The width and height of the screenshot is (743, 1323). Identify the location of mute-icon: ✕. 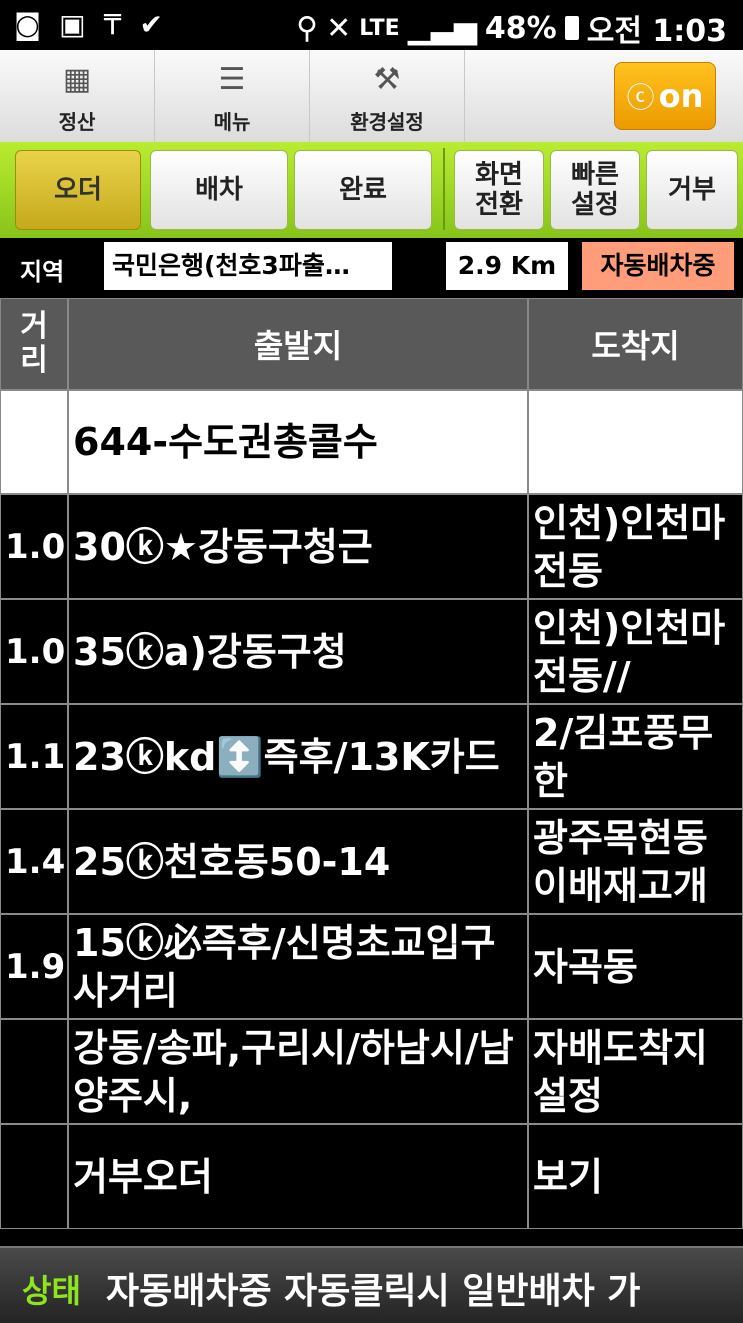
(339, 28).